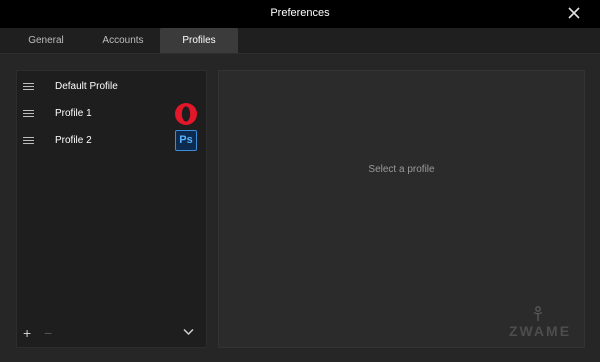 The width and height of the screenshot is (600, 362). I want to click on select-profile-placeholder: Select a profile, so click(401, 169).